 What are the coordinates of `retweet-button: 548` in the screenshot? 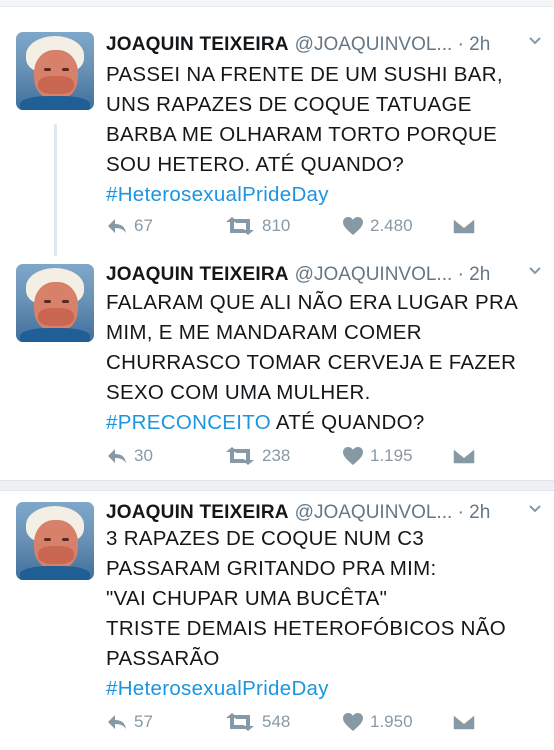 It's located at (257, 722).